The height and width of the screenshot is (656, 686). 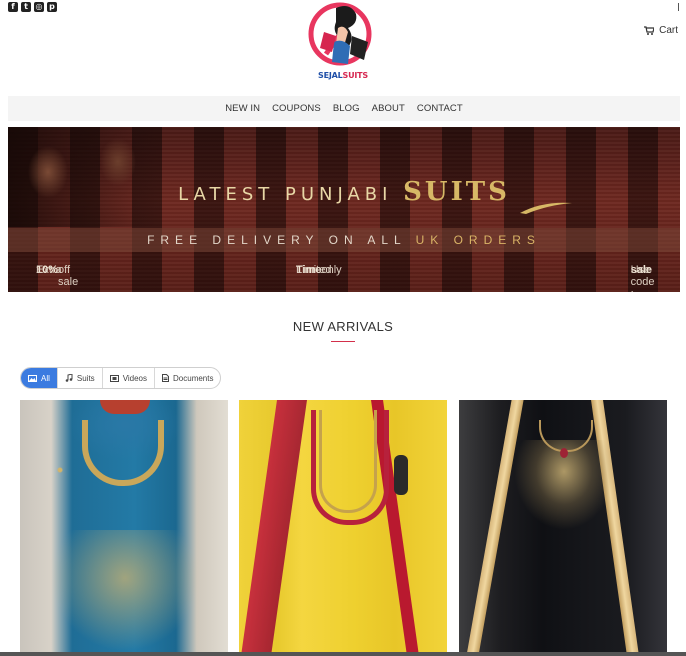 What do you see at coordinates (388, 108) in the screenshot?
I see `nav-item-about: ABOUT` at bounding box center [388, 108].